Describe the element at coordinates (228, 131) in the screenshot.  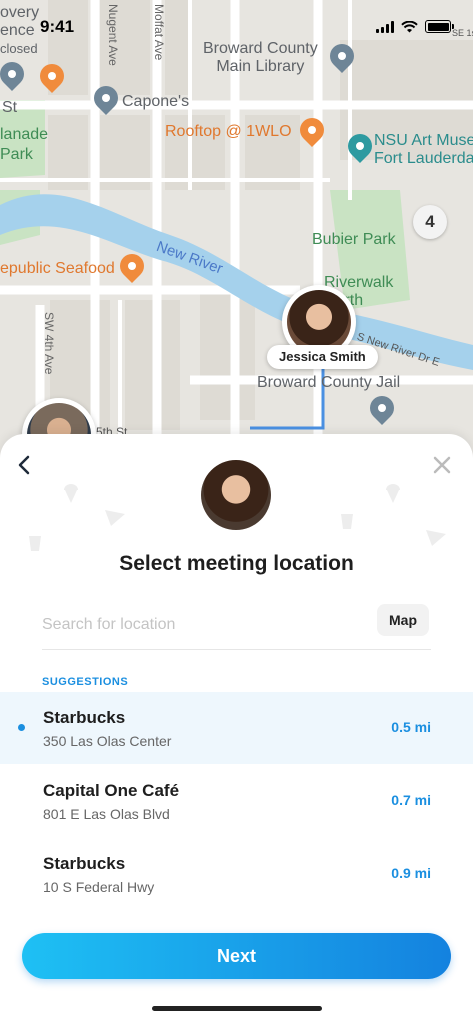
I see `map-label-rooftop: Rooftop @ 1WLO` at that location.